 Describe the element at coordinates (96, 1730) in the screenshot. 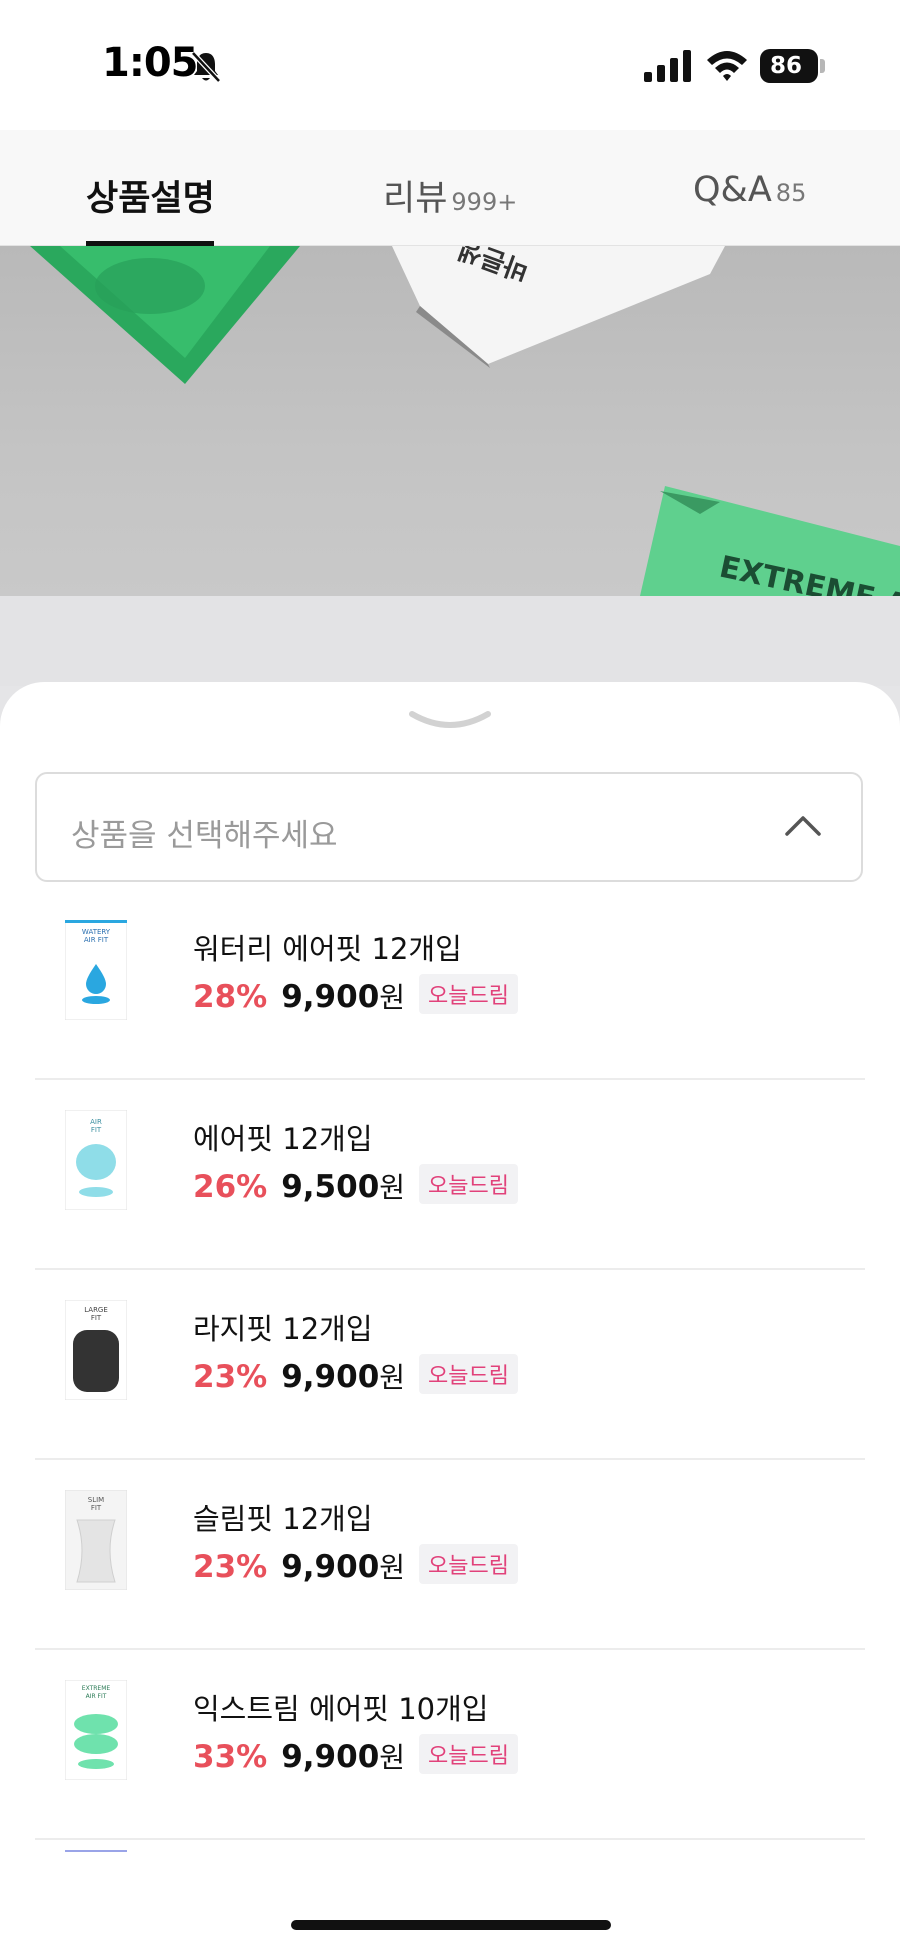

I see `product-thumbnail: EXTREME AIR FIT` at that location.